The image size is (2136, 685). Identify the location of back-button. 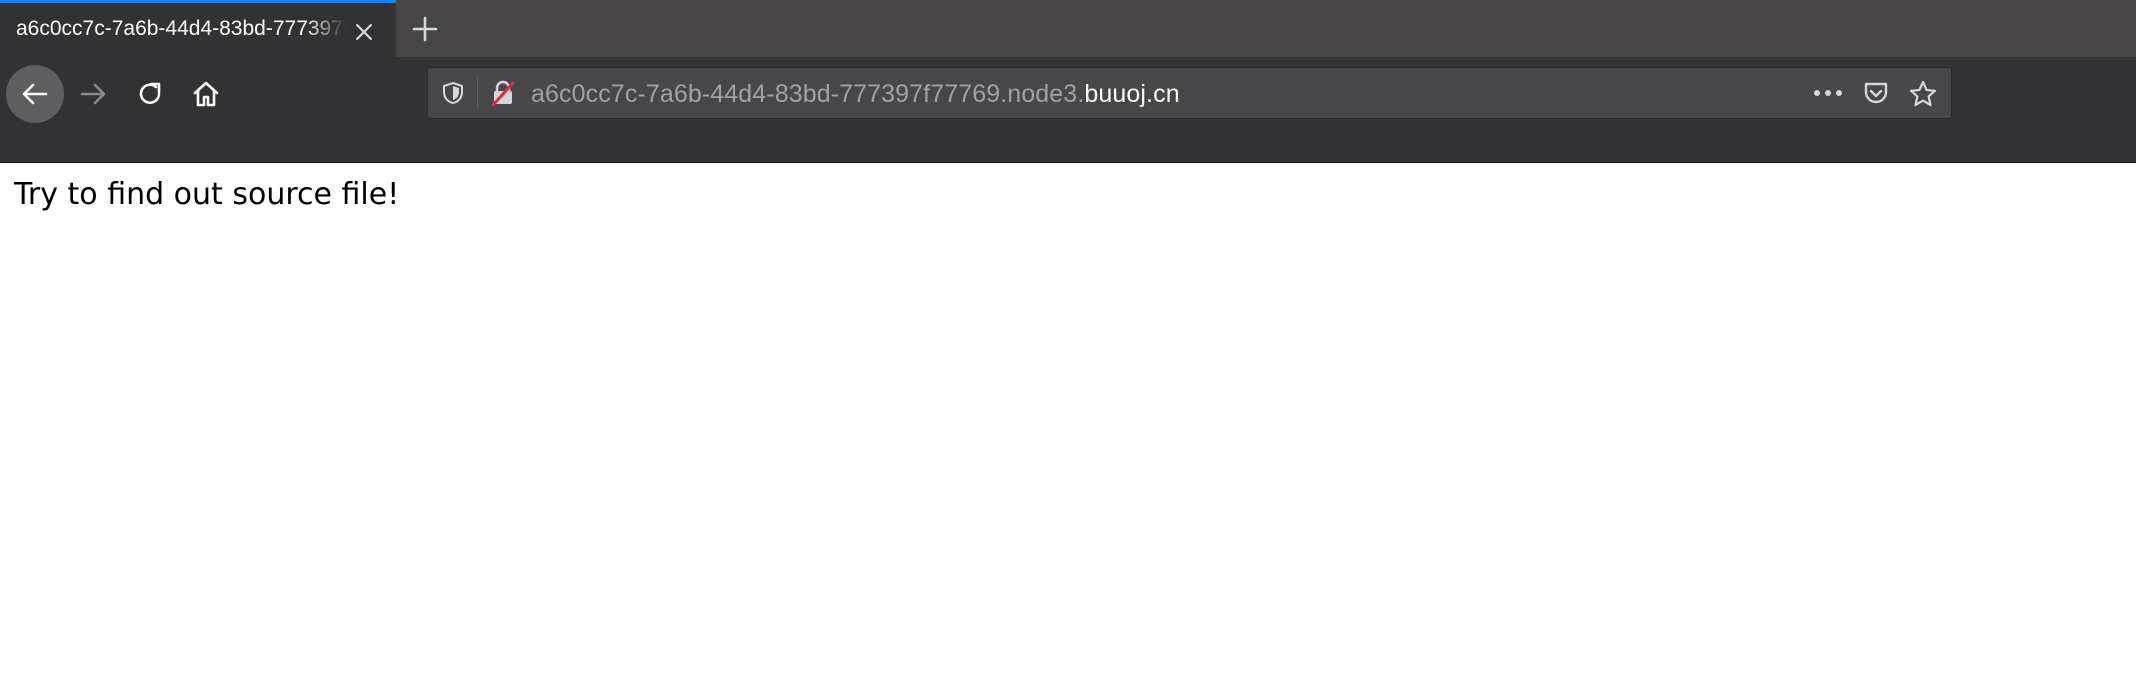
(35, 94).